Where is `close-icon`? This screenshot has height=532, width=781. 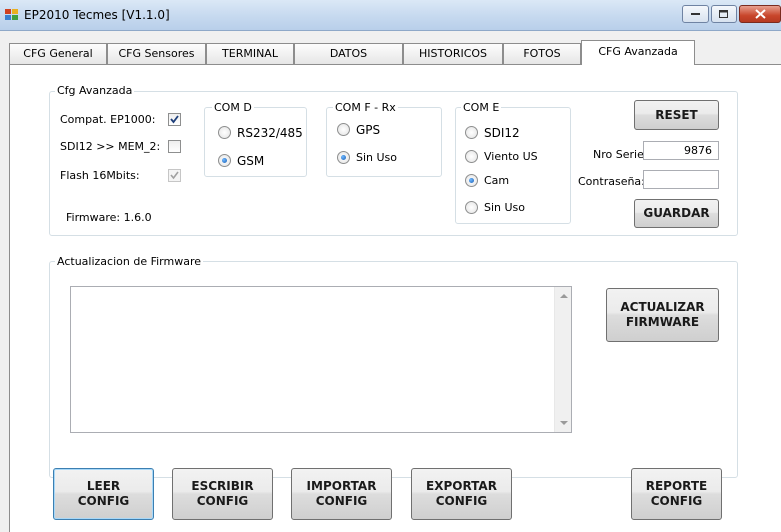 close-icon is located at coordinates (760, 14).